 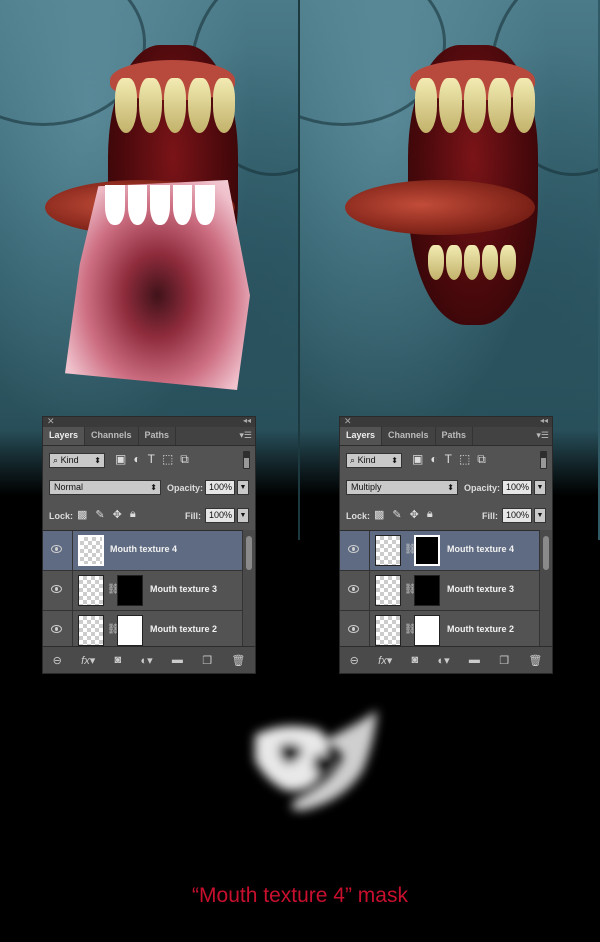 I want to click on layer-row: Mouth texture 4, so click(x=143, y=551).